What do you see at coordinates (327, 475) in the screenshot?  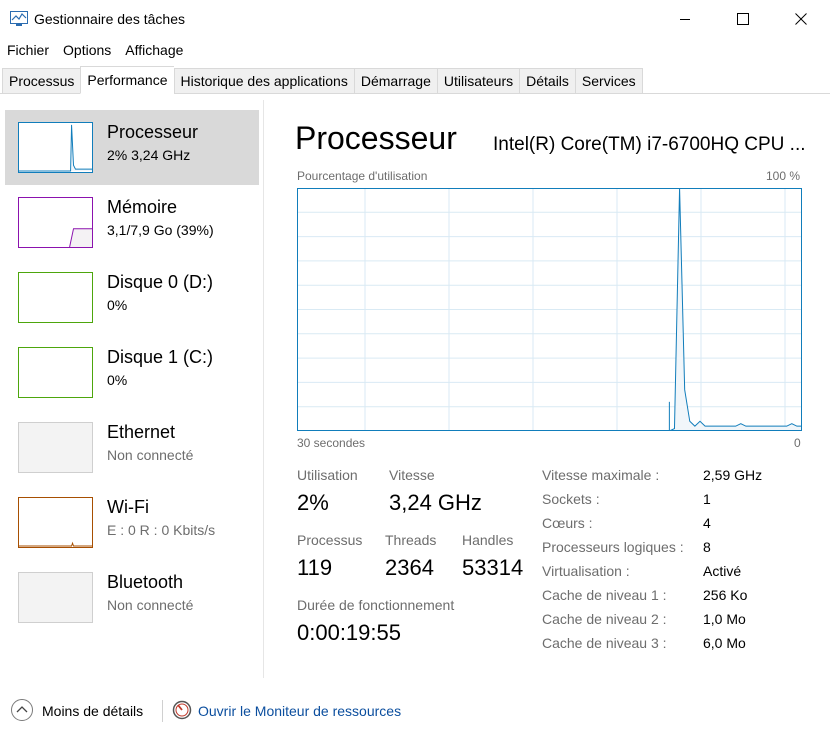 I see `utilisation-label: Utilisation` at bounding box center [327, 475].